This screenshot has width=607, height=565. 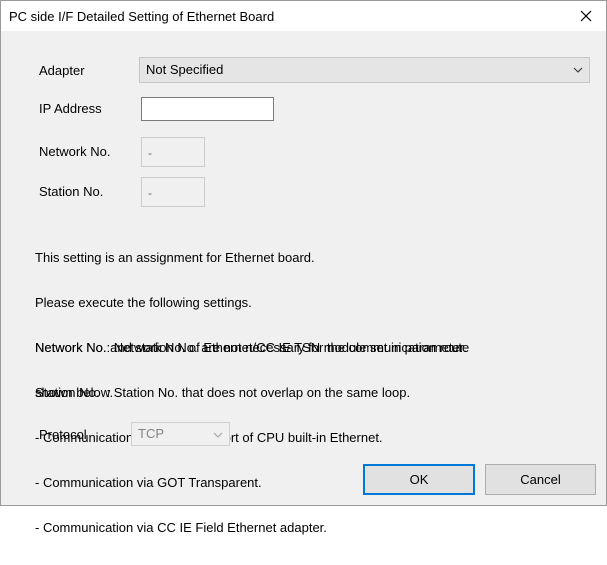 What do you see at coordinates (151, 433) in the screenshot?
I see `protocol-value: TCP` at bounding box center [151, 433].